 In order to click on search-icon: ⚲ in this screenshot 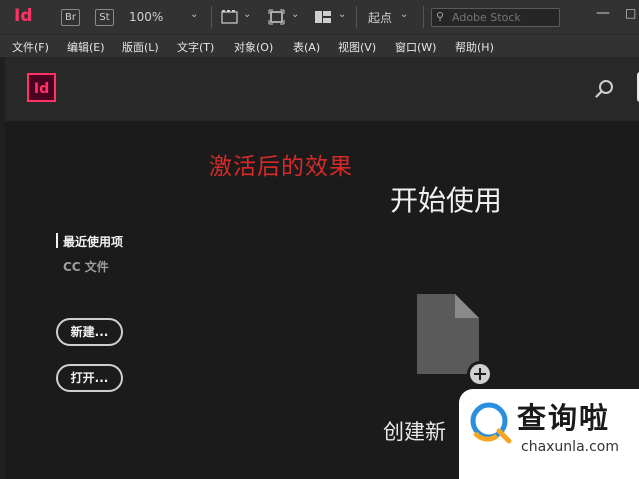, I will do `click(440, 16)`.